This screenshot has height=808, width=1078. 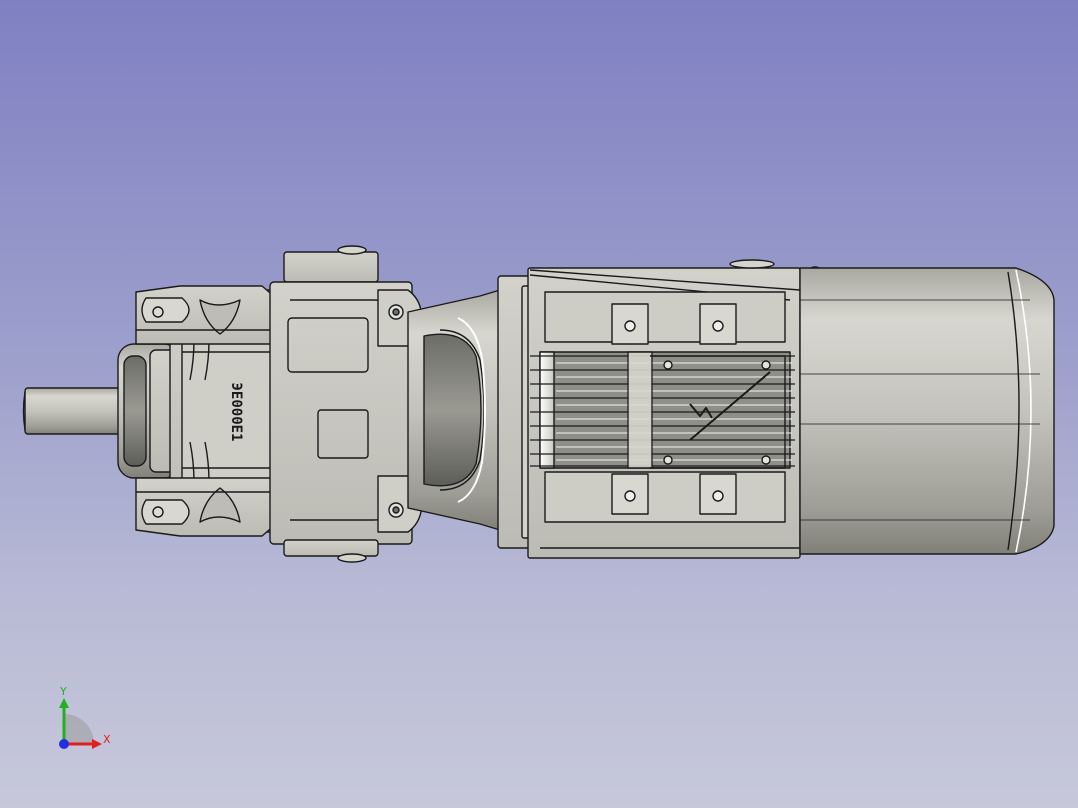 I want to click on motor-adapter-neck, so click(x=454, y=410).